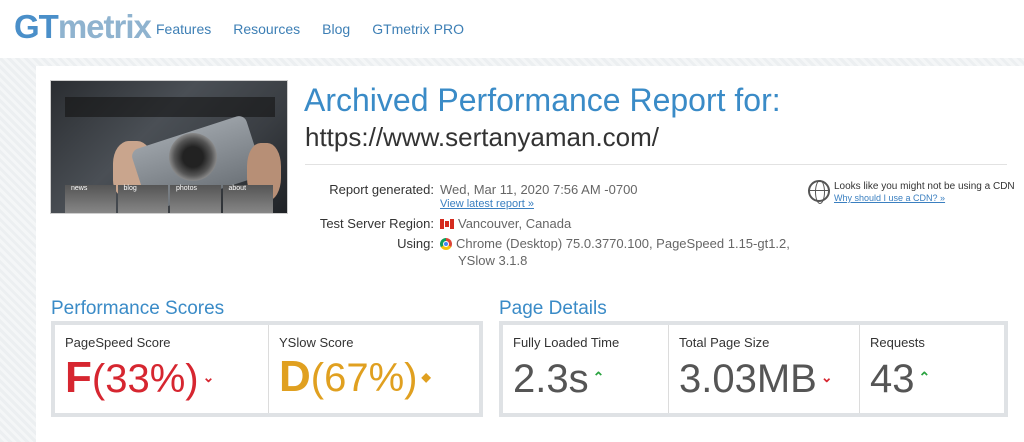  What do you see at coordinates (447, 224) in the screenshot?
I see `canada-flag-icon` at bounding box center [447, 224].